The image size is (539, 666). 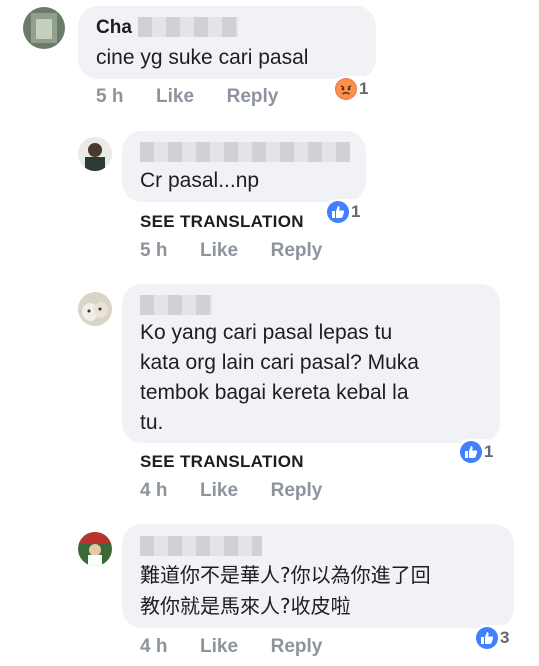 I want to click on comment-text-line: Cr pasal...np, so click(x=200, y=180).